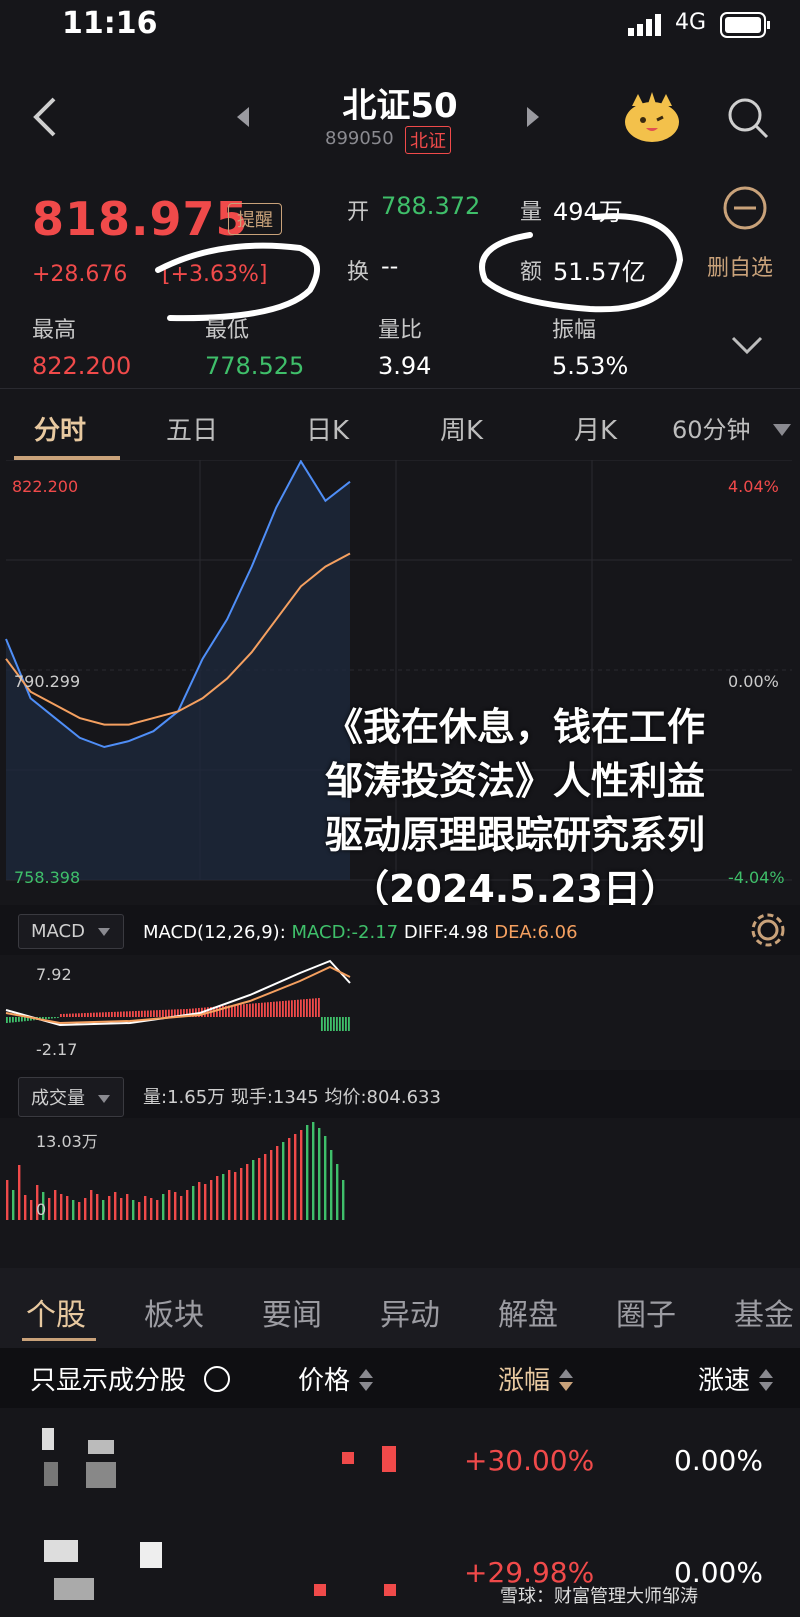 This screenshot has height=1617, width=800. Describe the element at coordinates (54, 330) in the screenshot. I see `high-label: 最高` at that location.